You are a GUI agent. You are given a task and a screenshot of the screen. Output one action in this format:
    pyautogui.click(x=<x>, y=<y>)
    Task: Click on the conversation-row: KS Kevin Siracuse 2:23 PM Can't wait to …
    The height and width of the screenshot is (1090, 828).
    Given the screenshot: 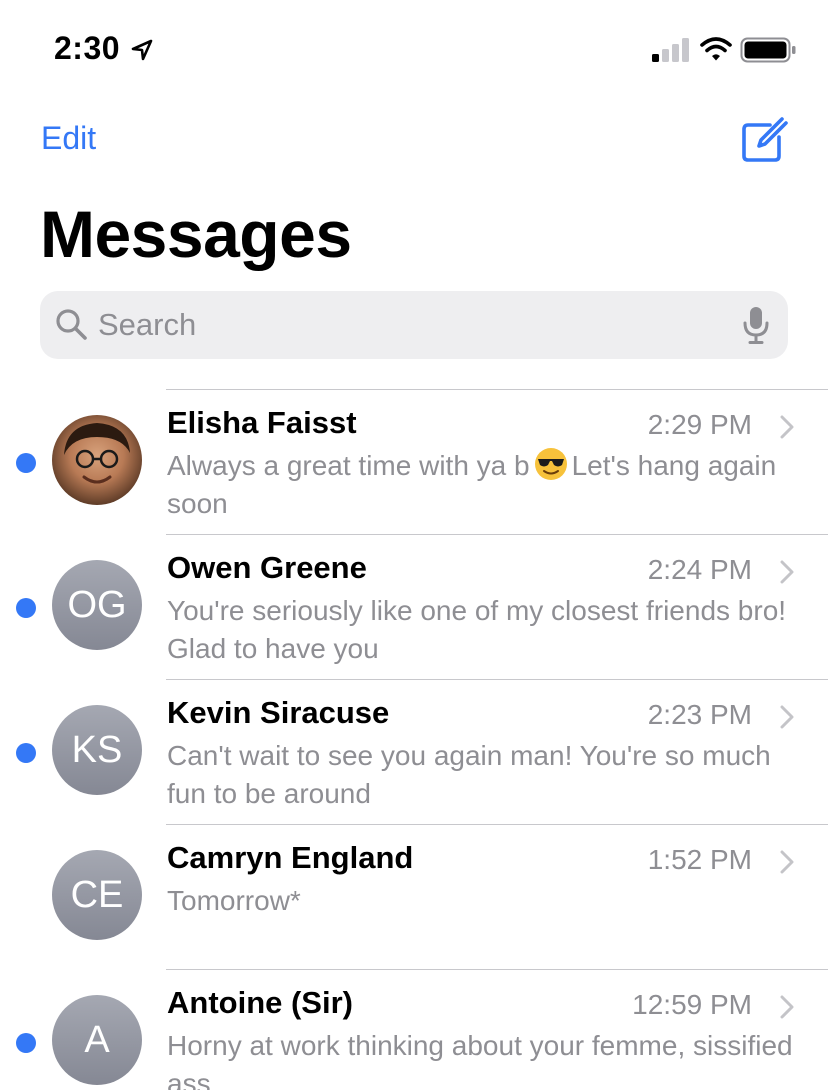 What is the action you would take?
    pyautogui.click(x=414, y=751)
    